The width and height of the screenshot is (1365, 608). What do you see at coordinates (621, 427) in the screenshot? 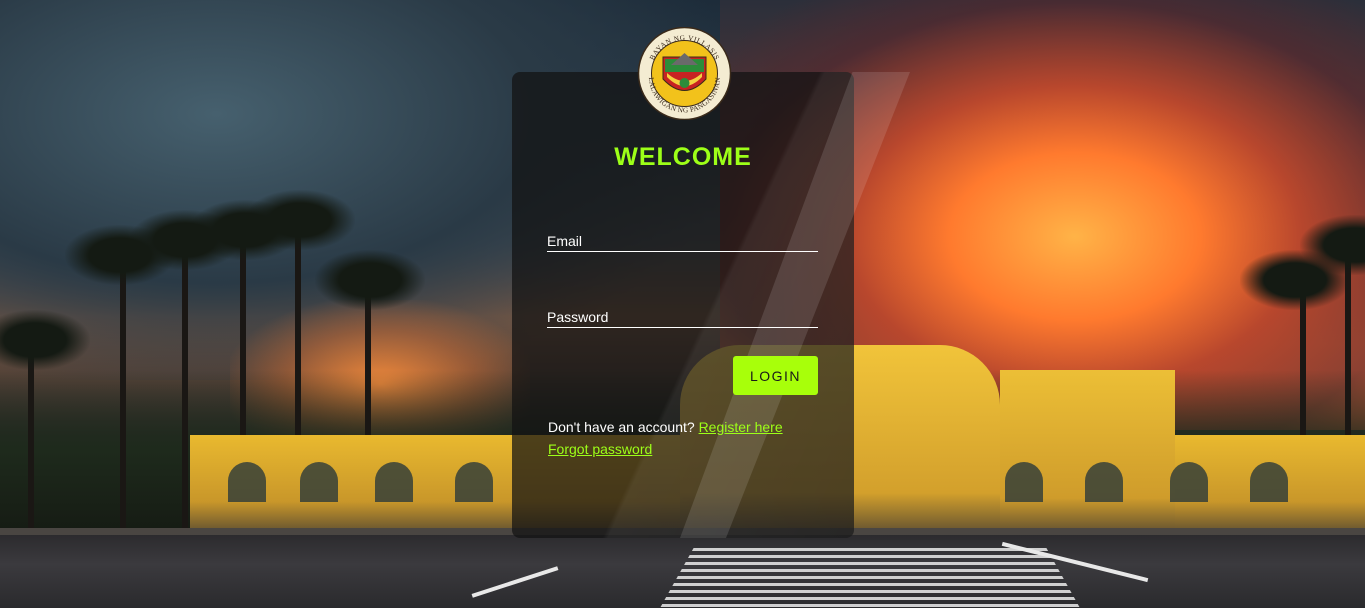
I see `register-prompt-text: Don't have an account?` at bounding box center [621, 427].